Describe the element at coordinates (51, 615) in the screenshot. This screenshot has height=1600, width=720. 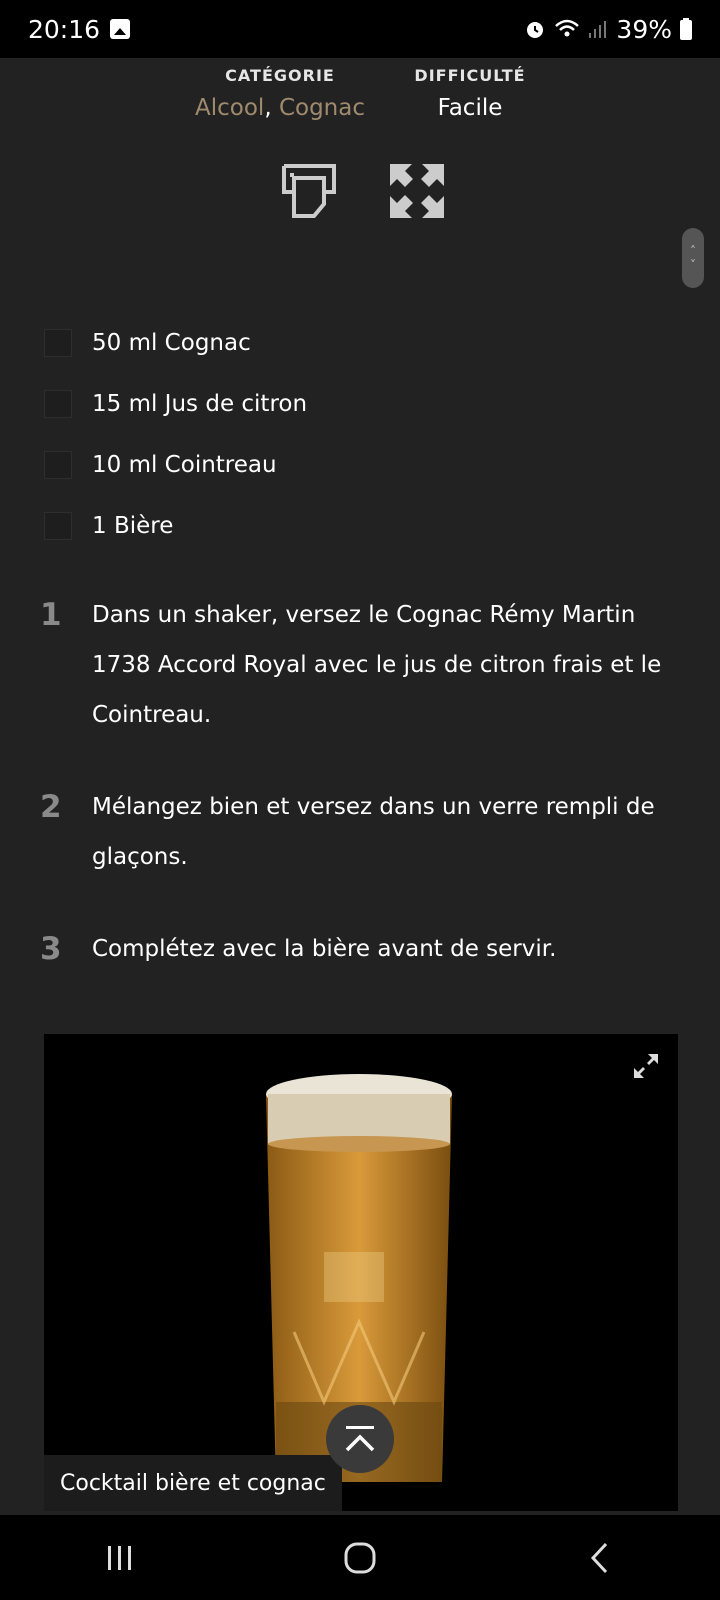
I see `step-number: 1` at that location.